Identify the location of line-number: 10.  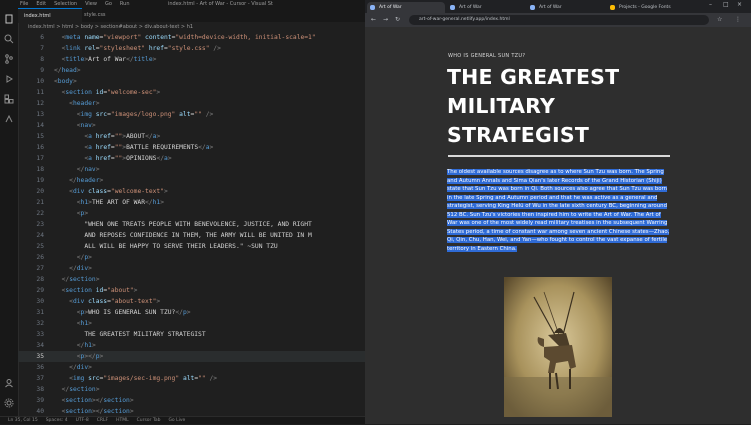
(40, 81).